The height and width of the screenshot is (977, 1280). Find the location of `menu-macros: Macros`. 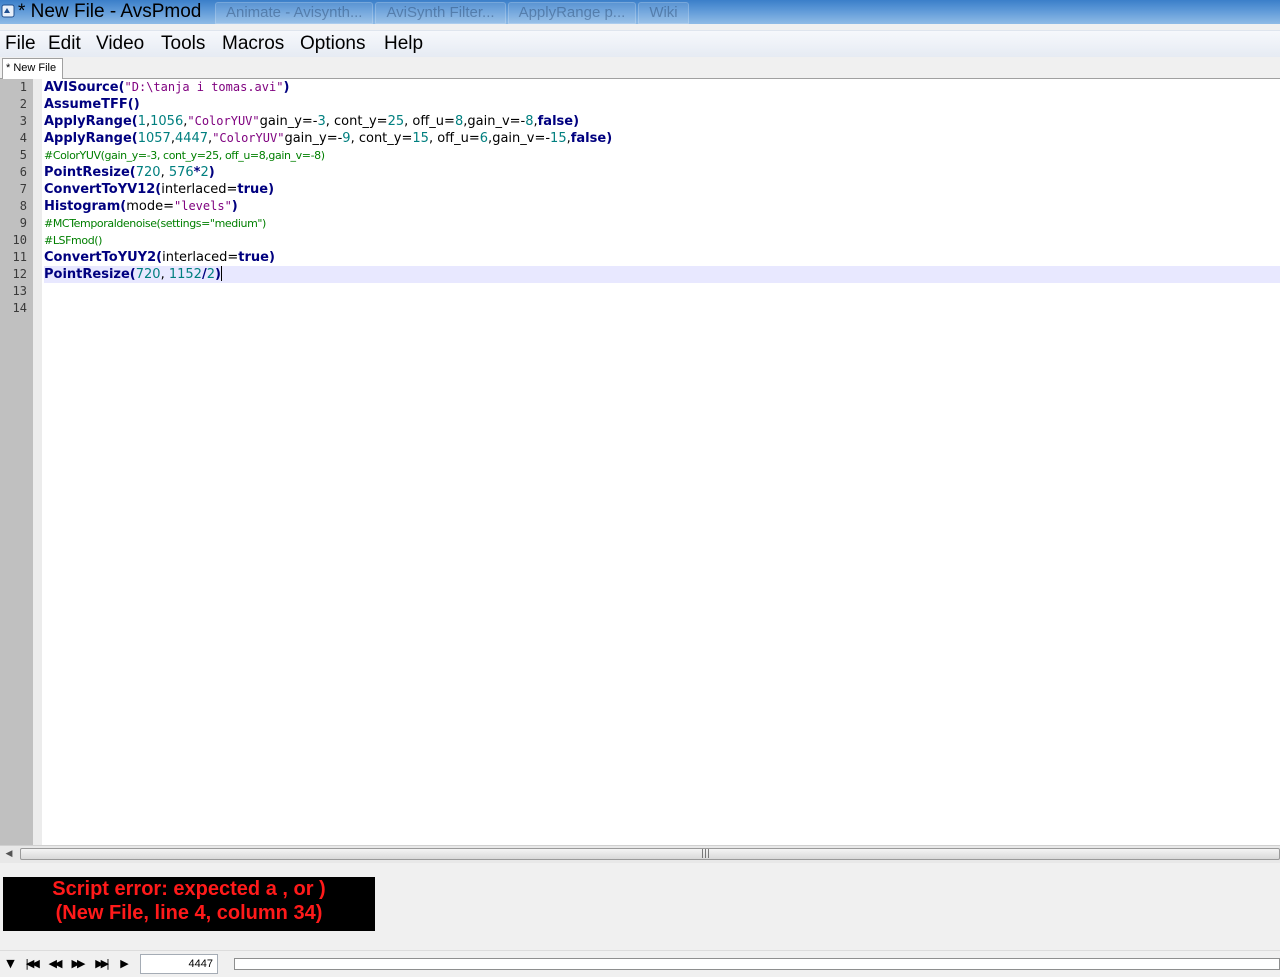

menu-macros: Macros is located at coordinates (253, 44).